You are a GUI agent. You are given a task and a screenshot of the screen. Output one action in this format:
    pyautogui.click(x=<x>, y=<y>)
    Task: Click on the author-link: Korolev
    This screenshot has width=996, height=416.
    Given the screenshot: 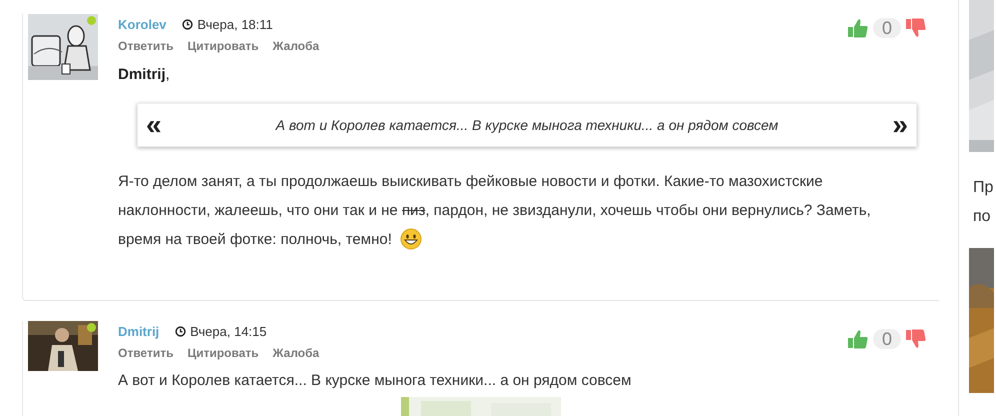 What is the action you would take?
    pyautogui.click(x=142, y=24)
    